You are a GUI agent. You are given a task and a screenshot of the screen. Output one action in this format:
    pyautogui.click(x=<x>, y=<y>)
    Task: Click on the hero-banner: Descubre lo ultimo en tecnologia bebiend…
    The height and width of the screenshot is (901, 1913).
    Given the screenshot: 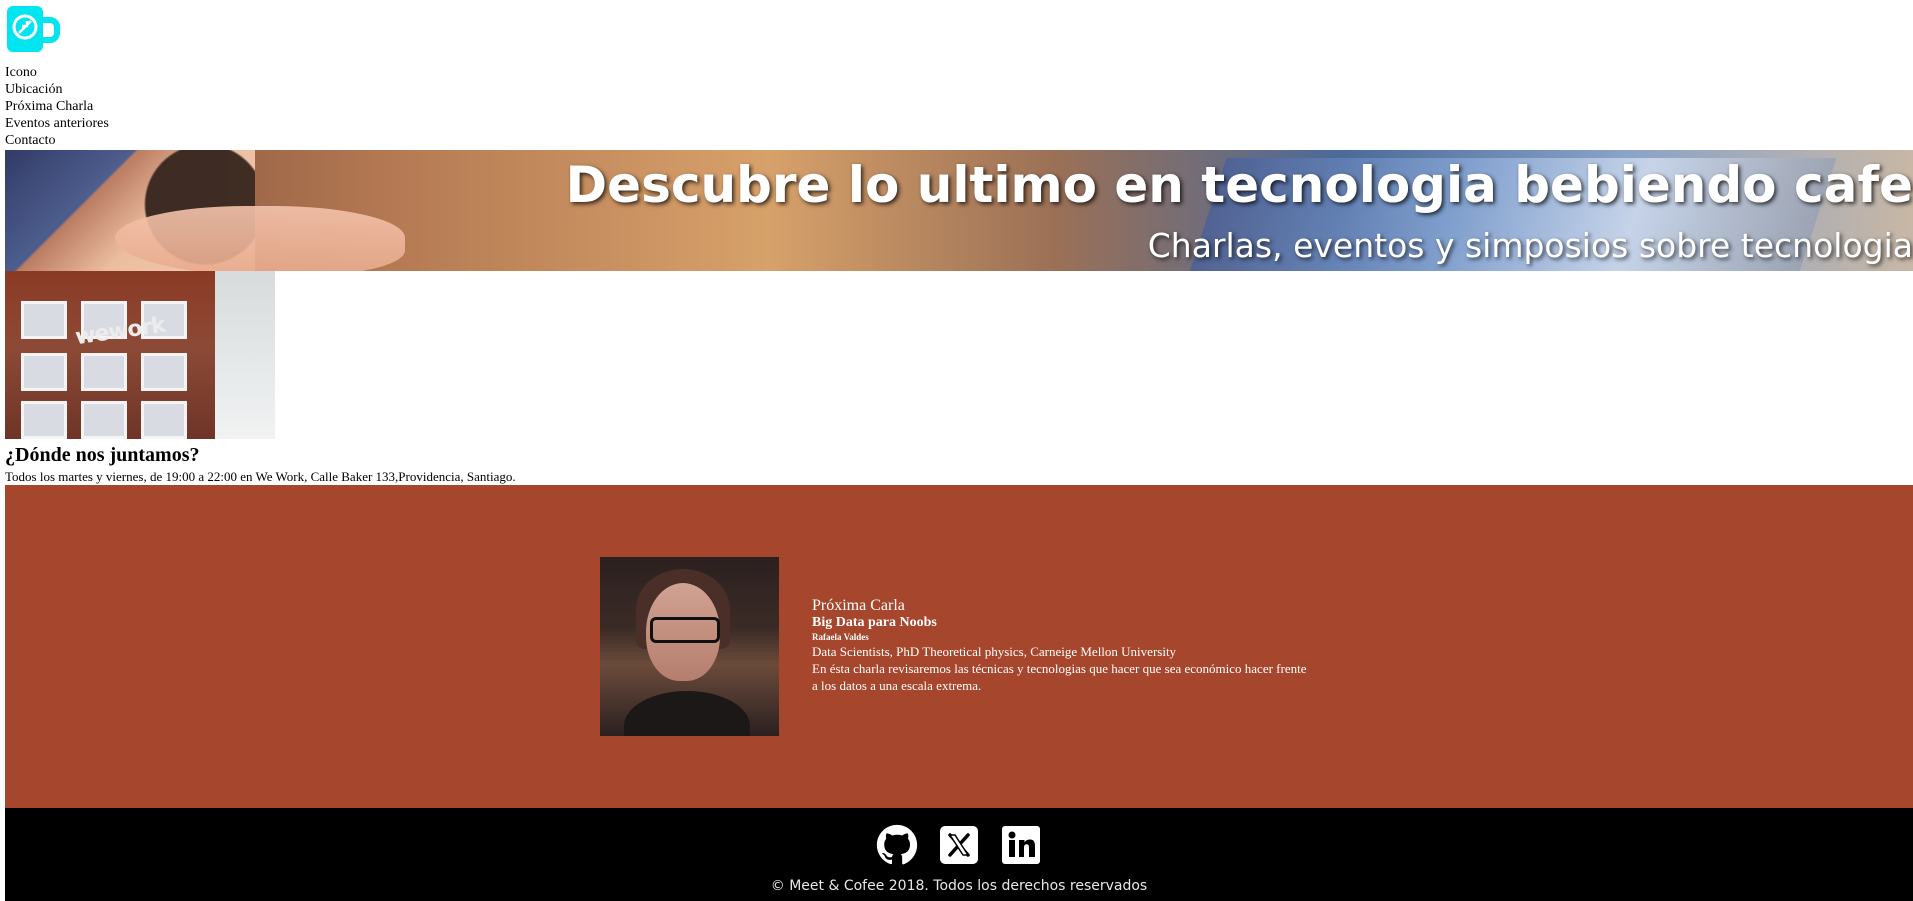 What is the action you would take?
    pyautogui.click(x=959, y=210)
    